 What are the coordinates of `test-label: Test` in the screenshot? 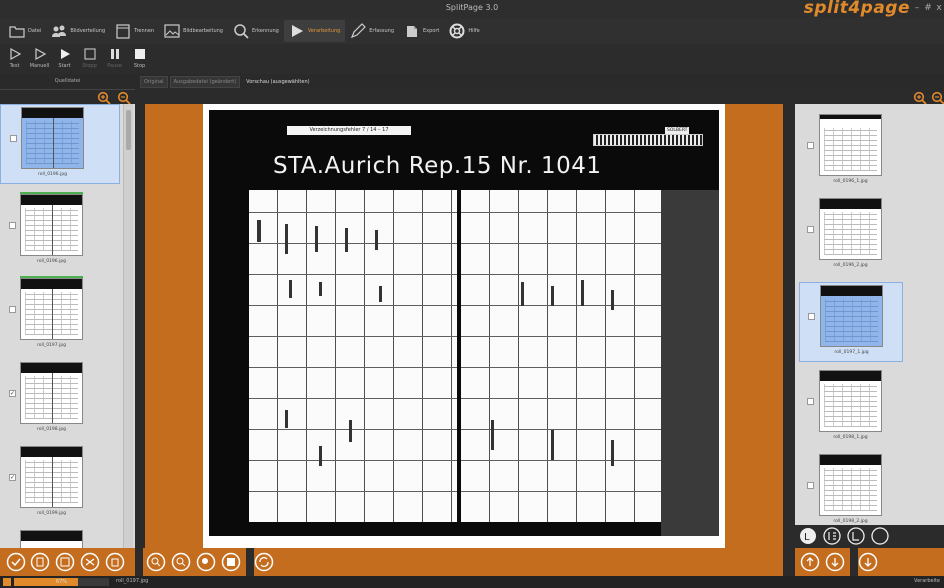 It's located at (14, 66).